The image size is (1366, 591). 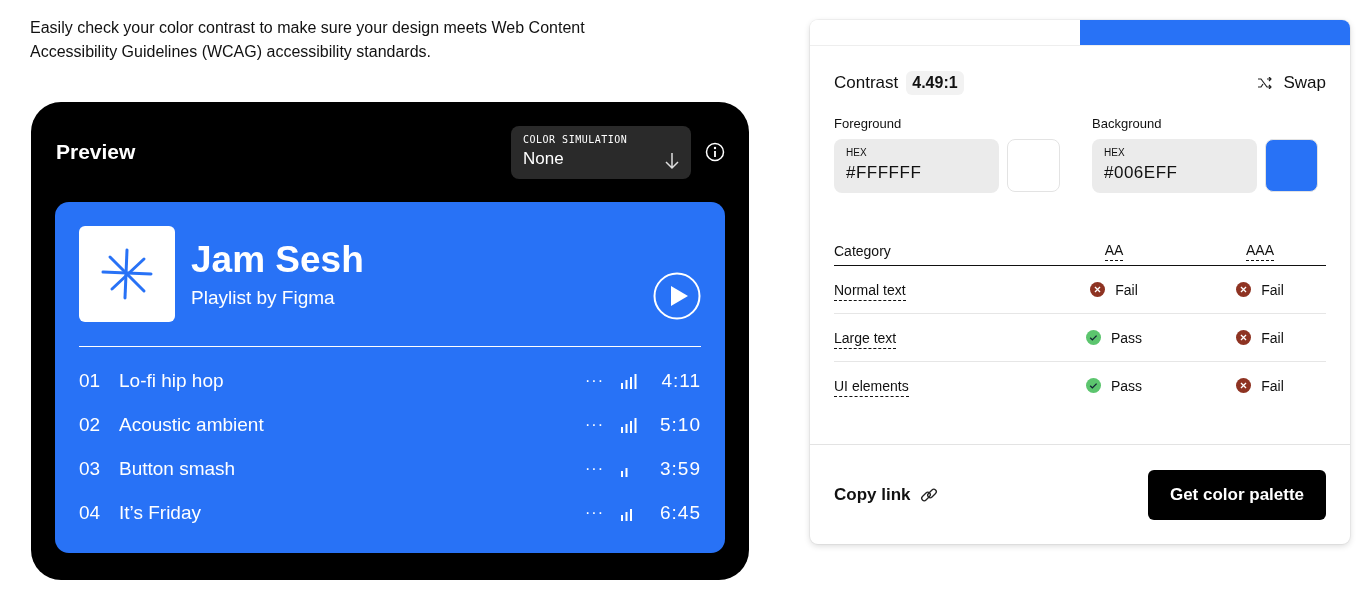 I want to click on contrast-label: Contrast, so click(x=866, y=83).